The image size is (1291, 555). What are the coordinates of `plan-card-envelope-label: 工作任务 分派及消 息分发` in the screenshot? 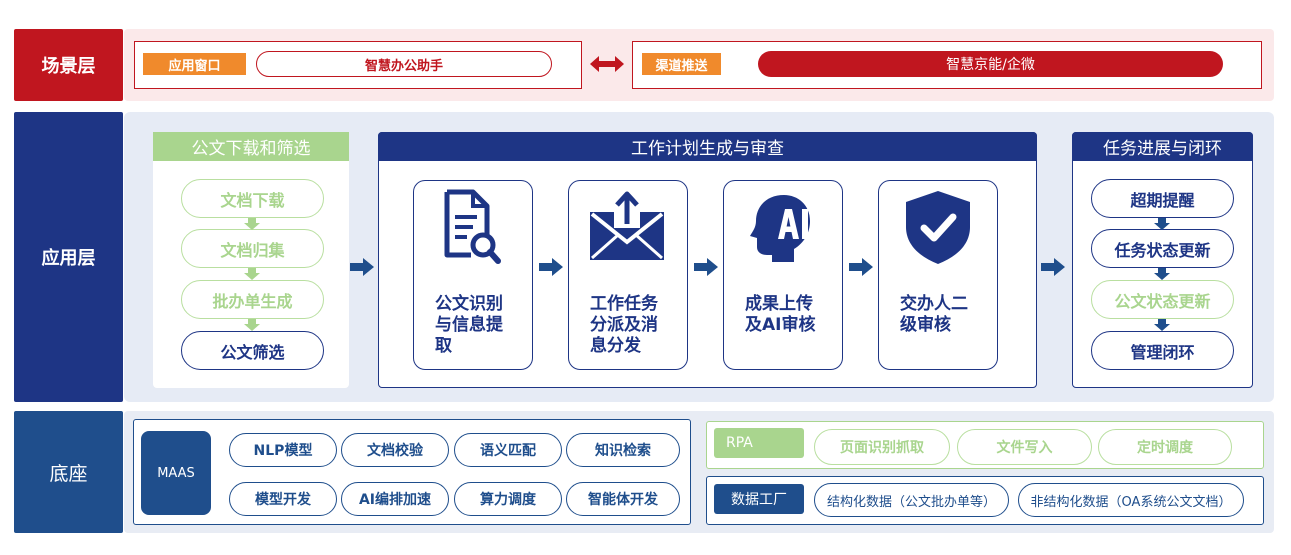 It's located at (624, 325).